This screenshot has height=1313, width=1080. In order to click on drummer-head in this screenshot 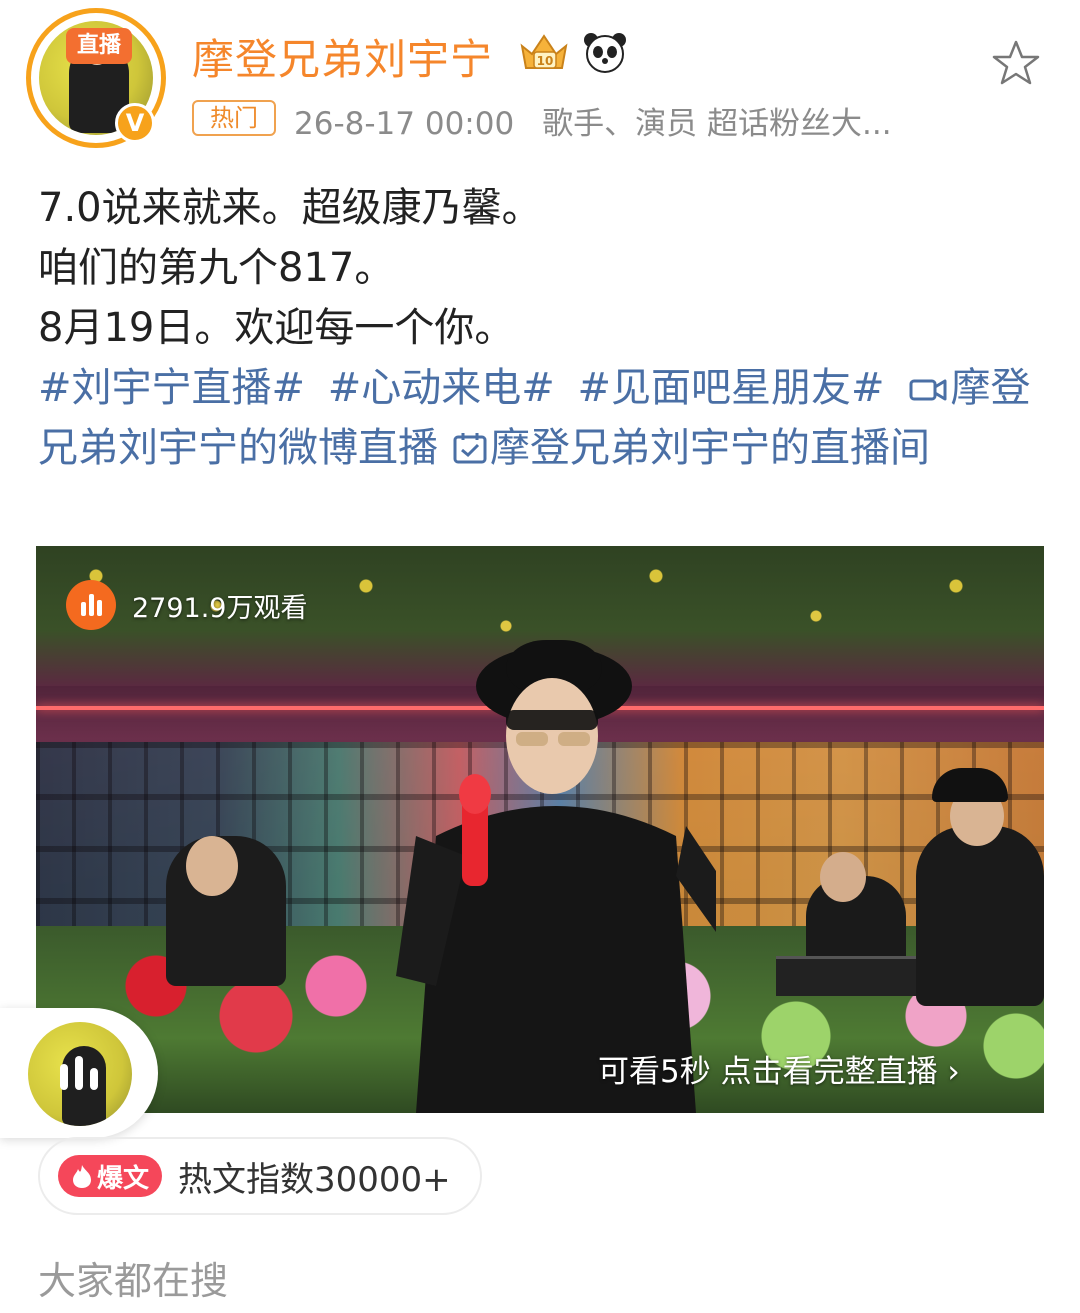, I will do `click(843, 877)`.